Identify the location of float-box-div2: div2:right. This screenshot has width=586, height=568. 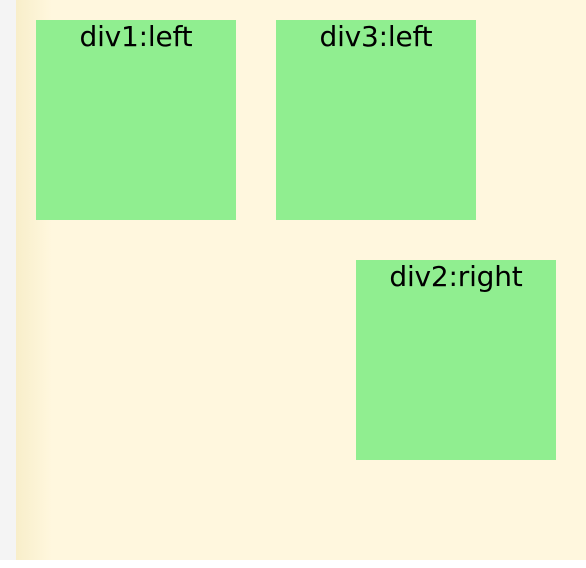
(456, 360).